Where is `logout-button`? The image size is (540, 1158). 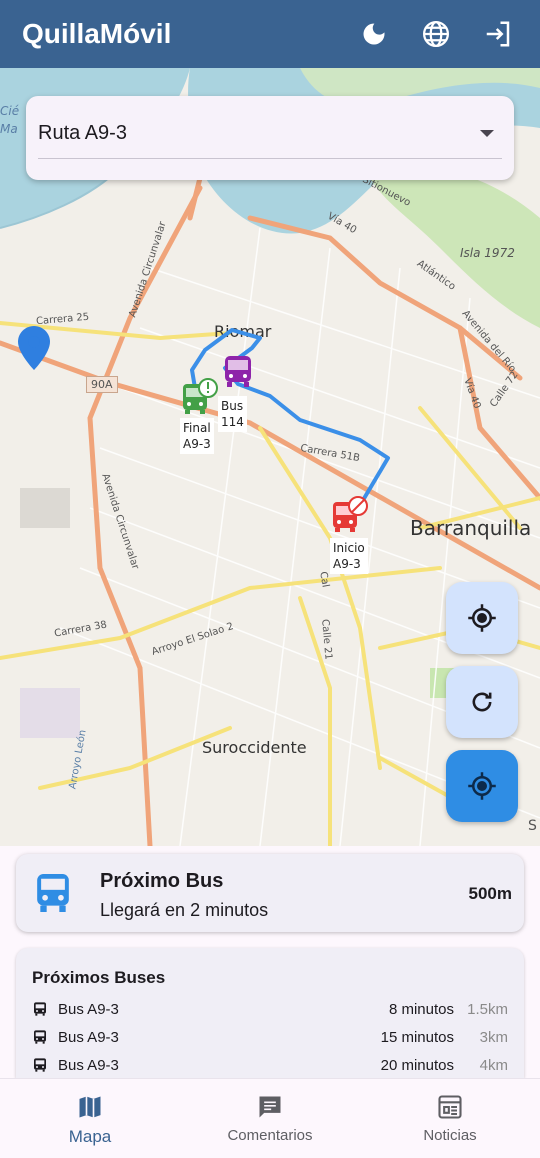 logout-button is located at coordinates (498, 34).